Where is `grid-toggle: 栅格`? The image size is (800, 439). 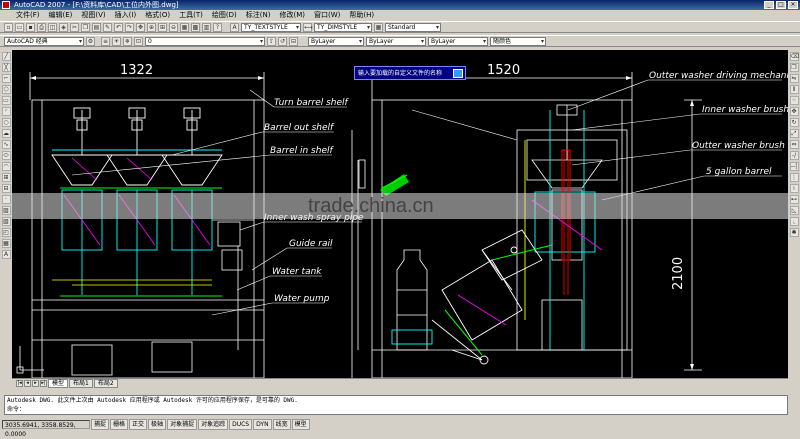
grid-toggle: 栅格 is located at coordinates (119, 424).